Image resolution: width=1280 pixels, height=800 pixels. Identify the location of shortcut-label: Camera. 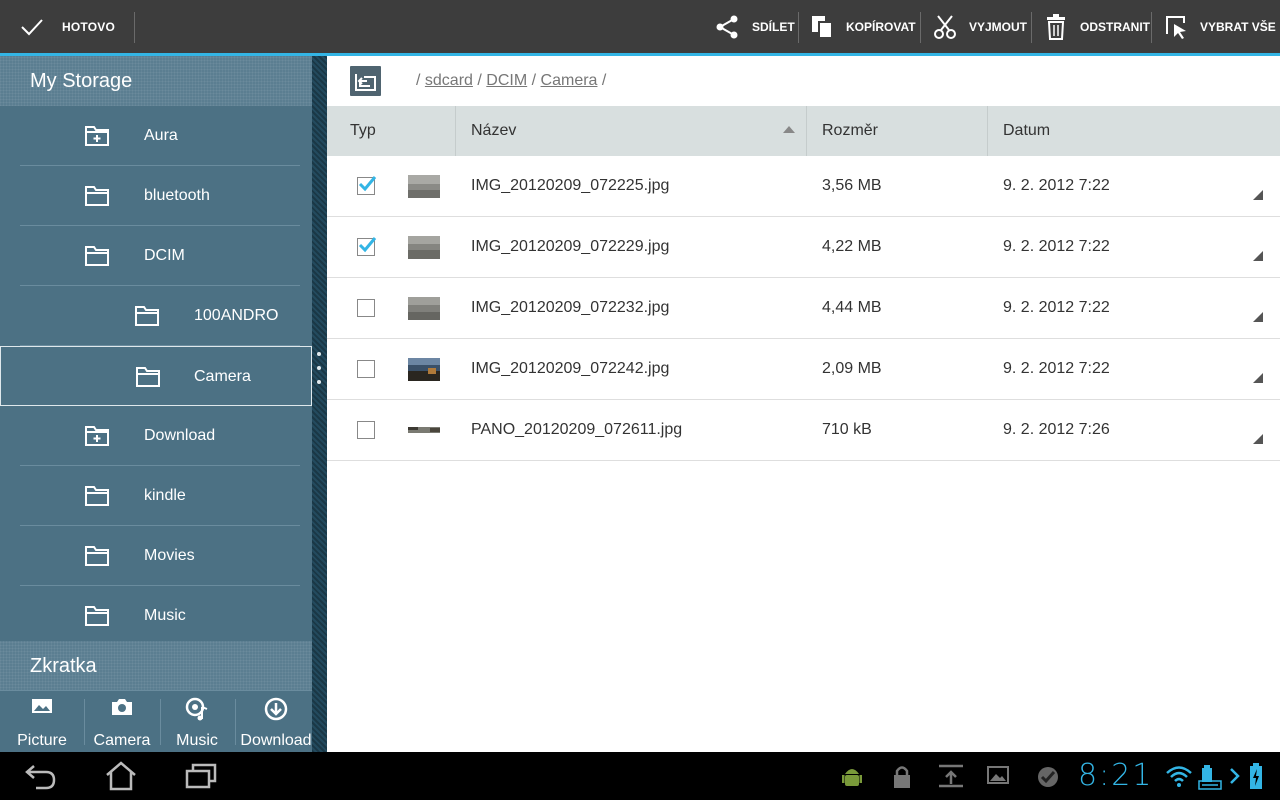
(122, 740).